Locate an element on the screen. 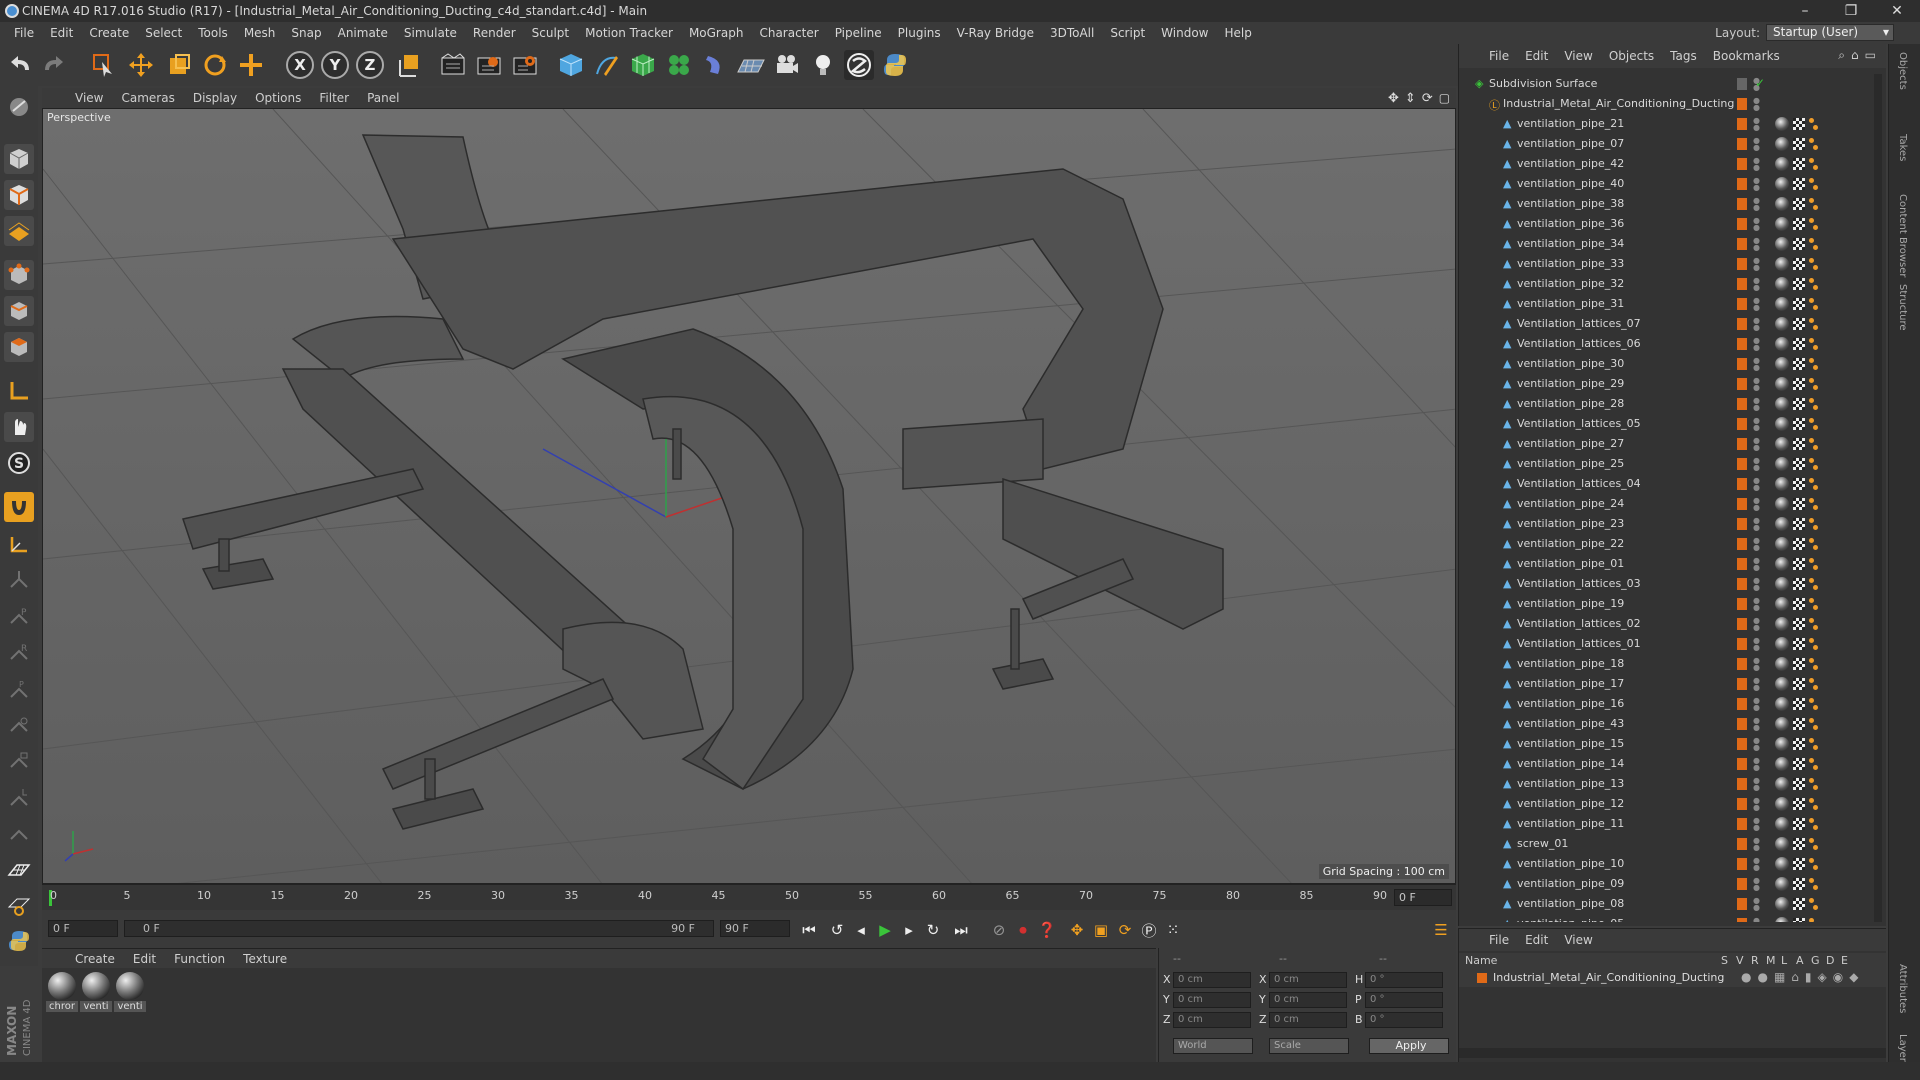  menu-render: Render is located at coordinates (494, 33).